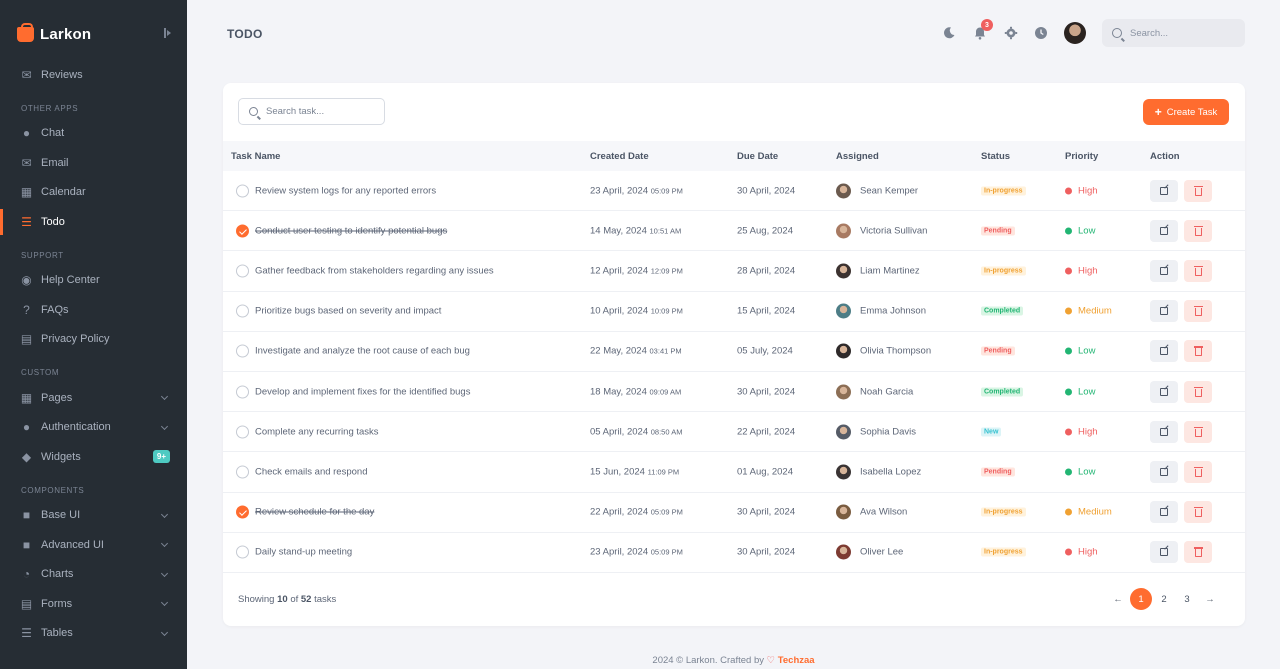 The height and width of the screenshot is (669, 1280). I want to click on col-assigned: Assigned, so click(857, 156).